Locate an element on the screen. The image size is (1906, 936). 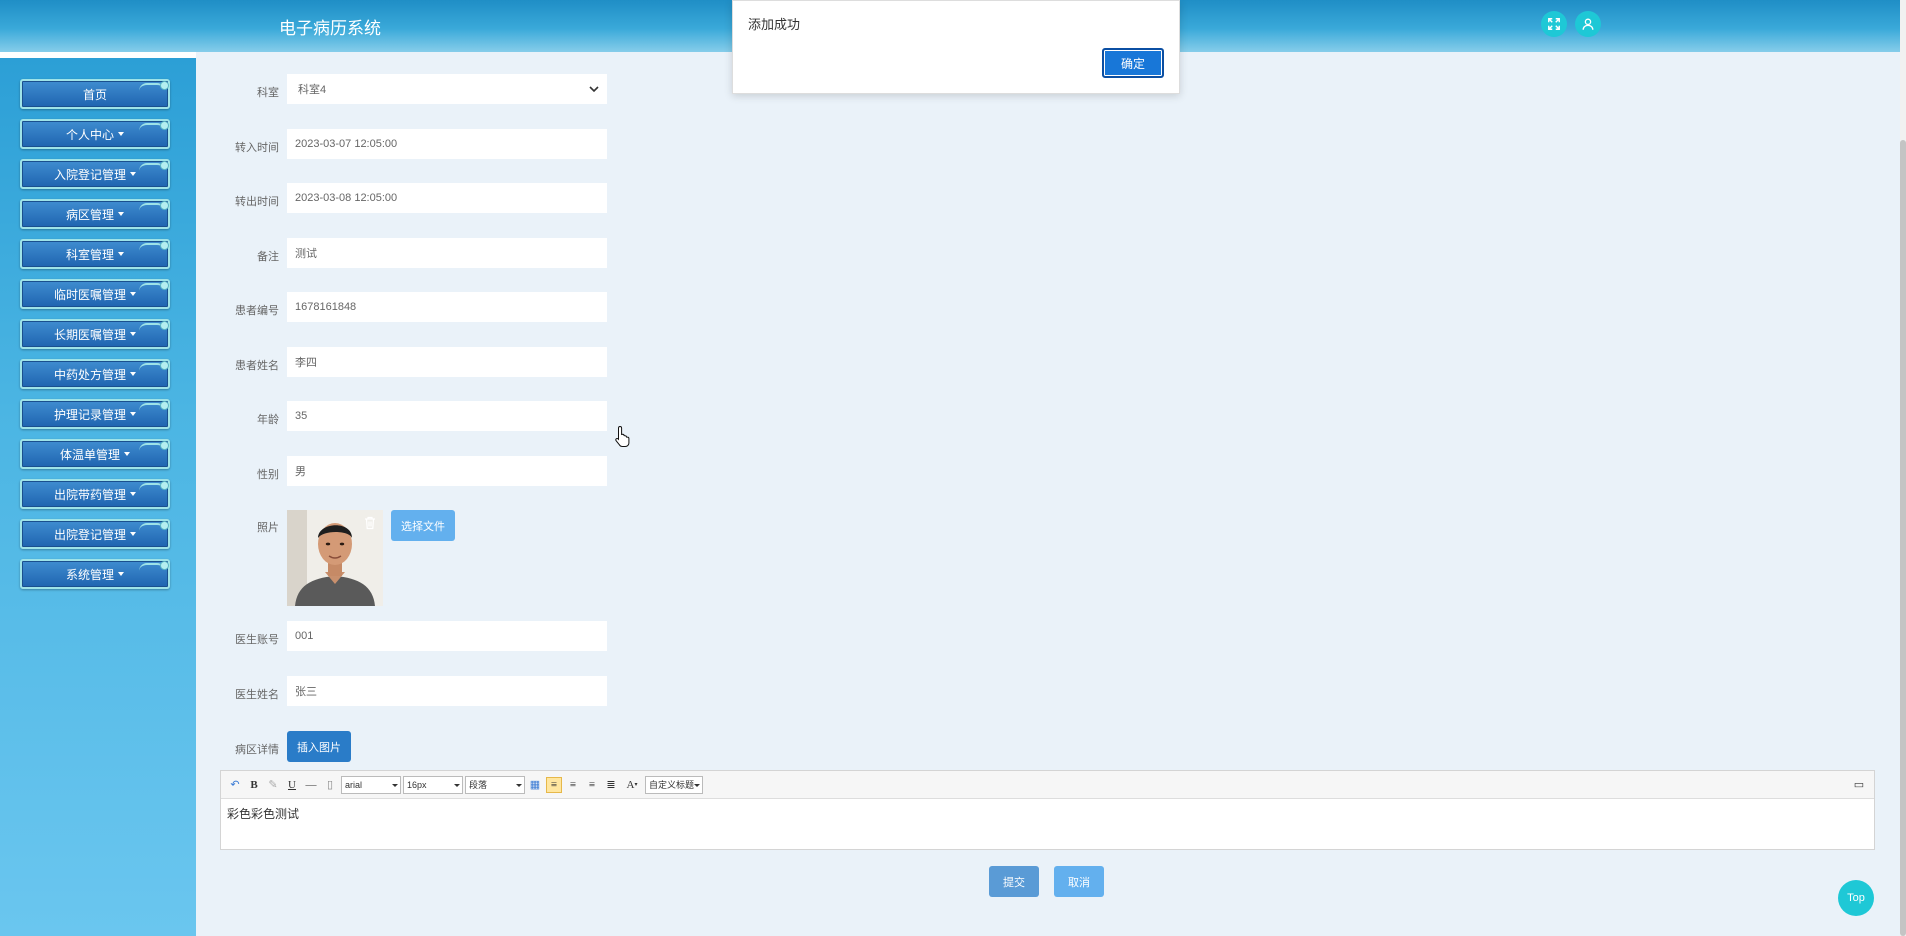
dialog-ok-button: 确定 is located at coordinates (1133, 63).